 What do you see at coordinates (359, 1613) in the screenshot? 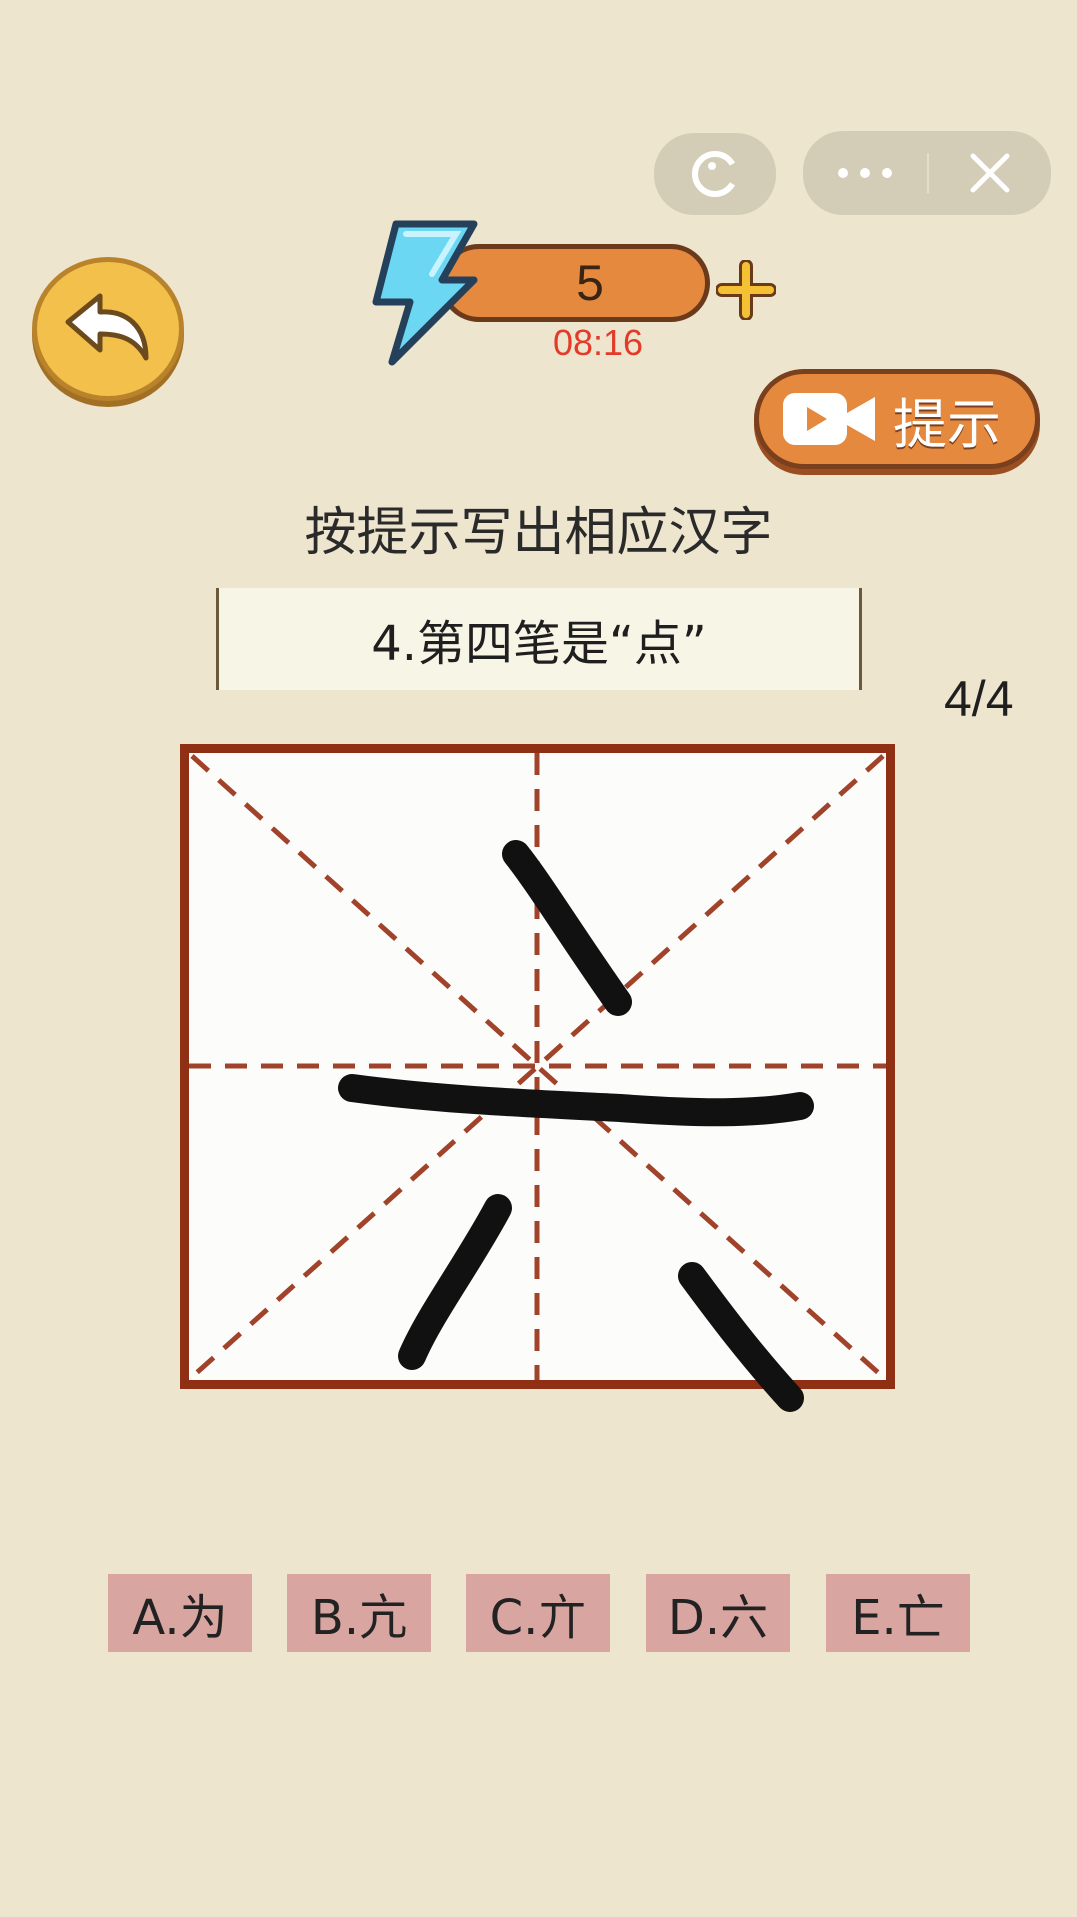
I see `option-b: B.亢` at bounding box center [359, 1613].